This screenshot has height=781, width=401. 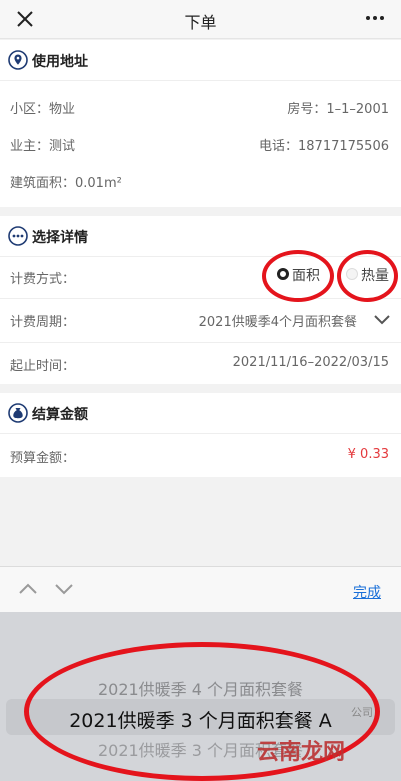 What do you see at coordinates (43, 109) in the screenshot?
I see `community-text: 小区：物业` at bounding box center [43, 109].